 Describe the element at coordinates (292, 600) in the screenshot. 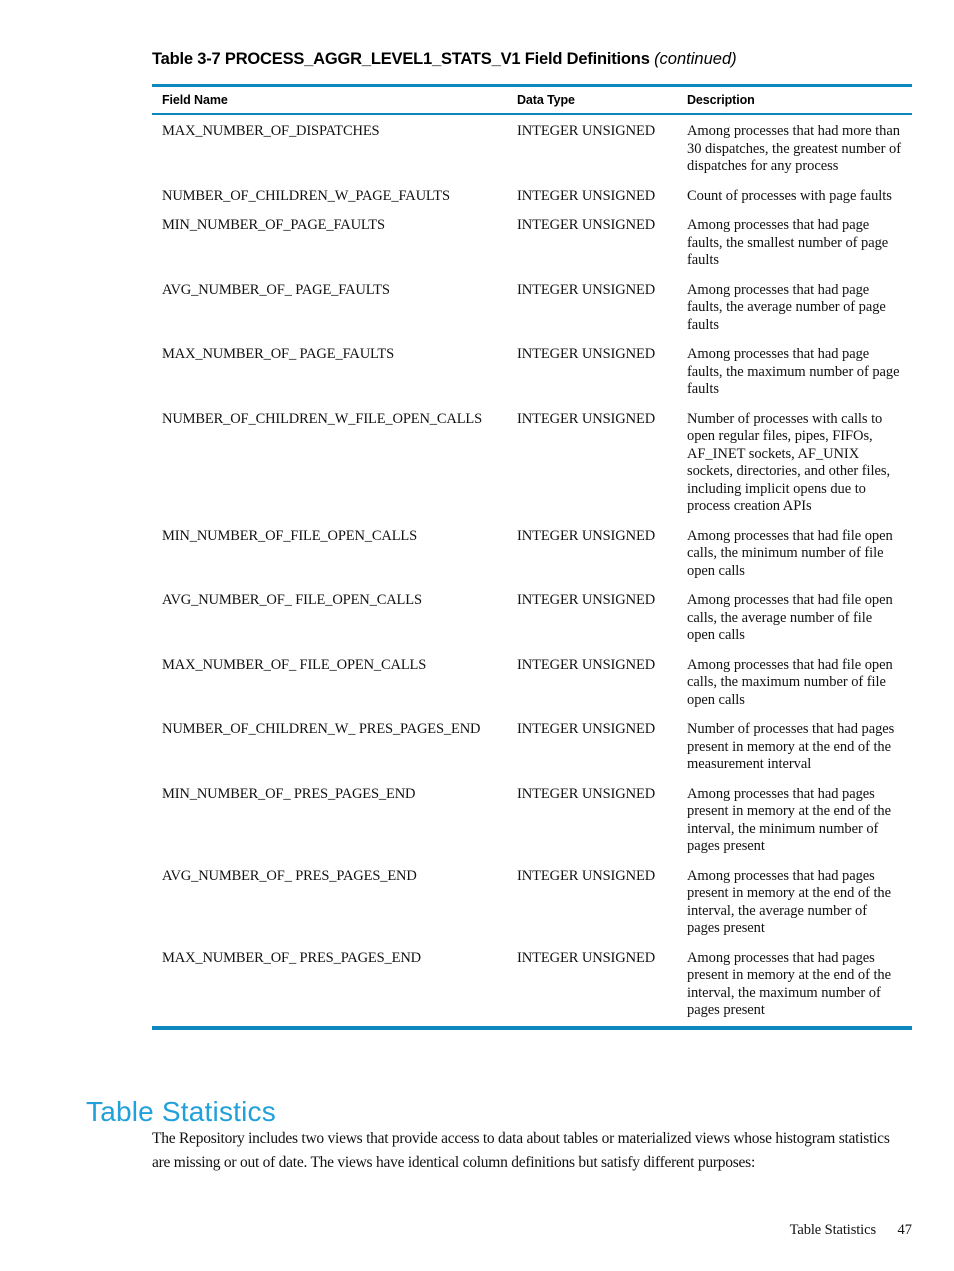

I see `cell-field-name: AVG_NUMBER_OF_ FILE_OPEN_CALLS` at that location.